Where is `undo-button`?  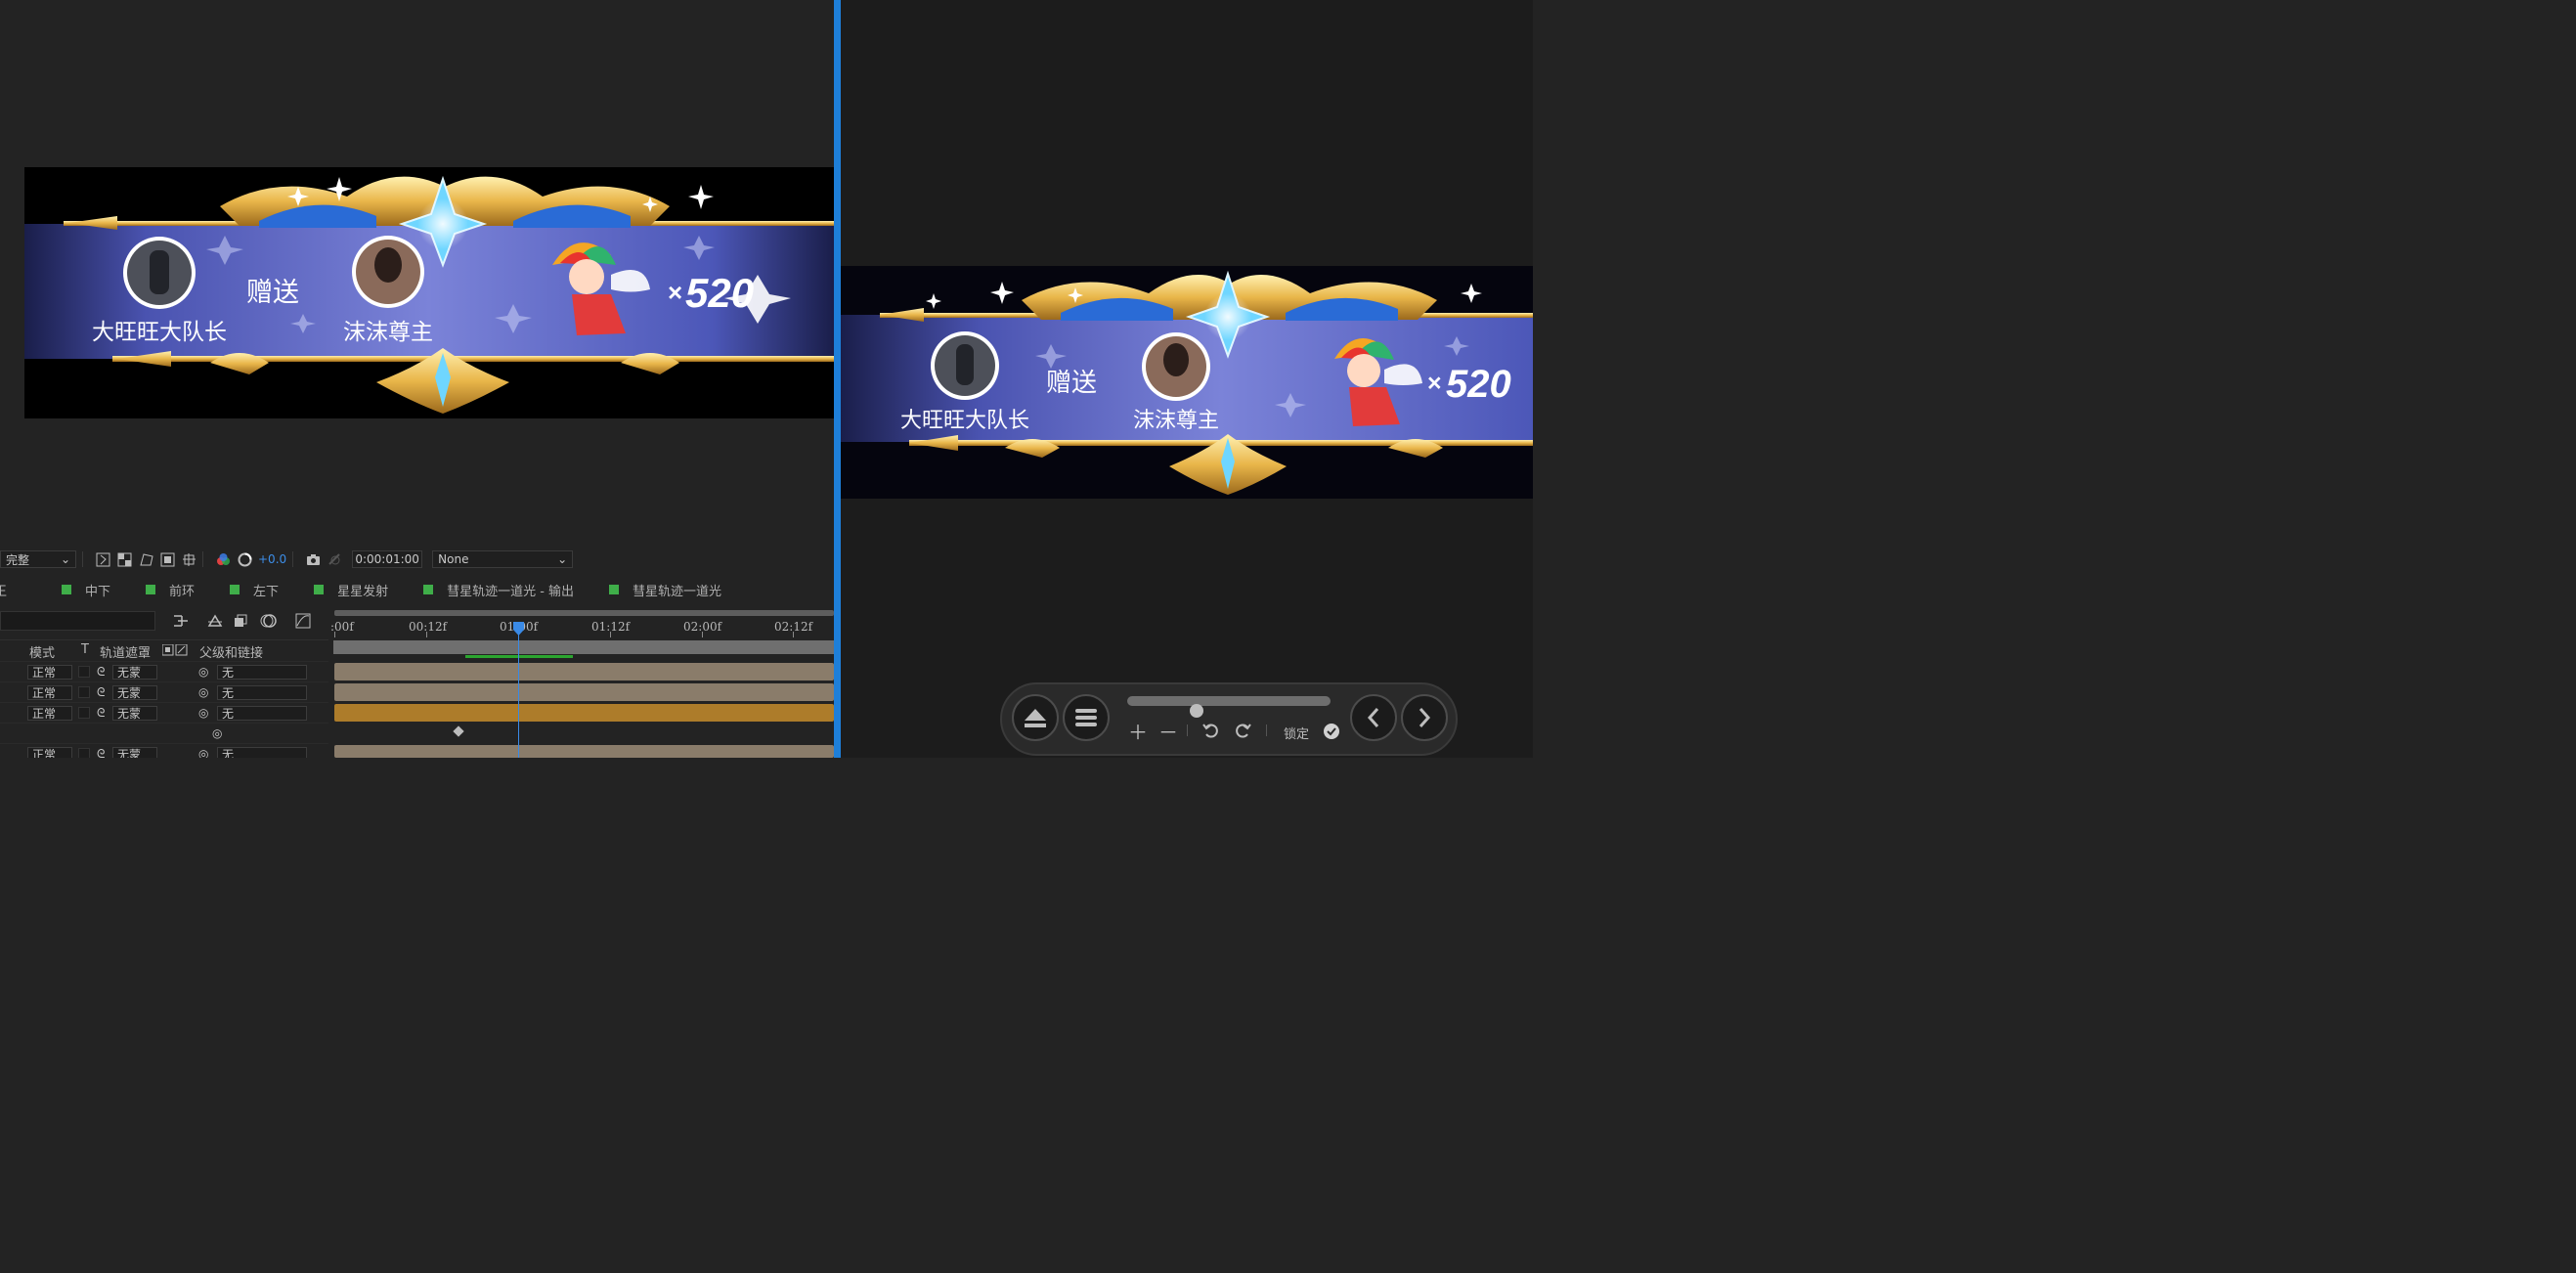 undo-button is located at coordinates (1211, 730).